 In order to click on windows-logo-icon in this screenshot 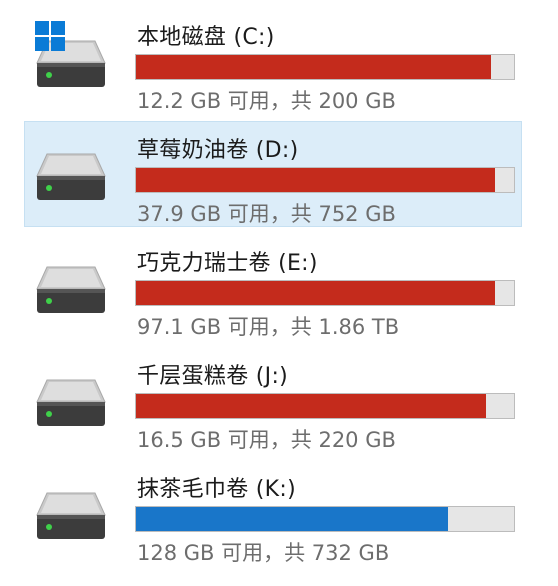, I will do `click(50, 36)`.